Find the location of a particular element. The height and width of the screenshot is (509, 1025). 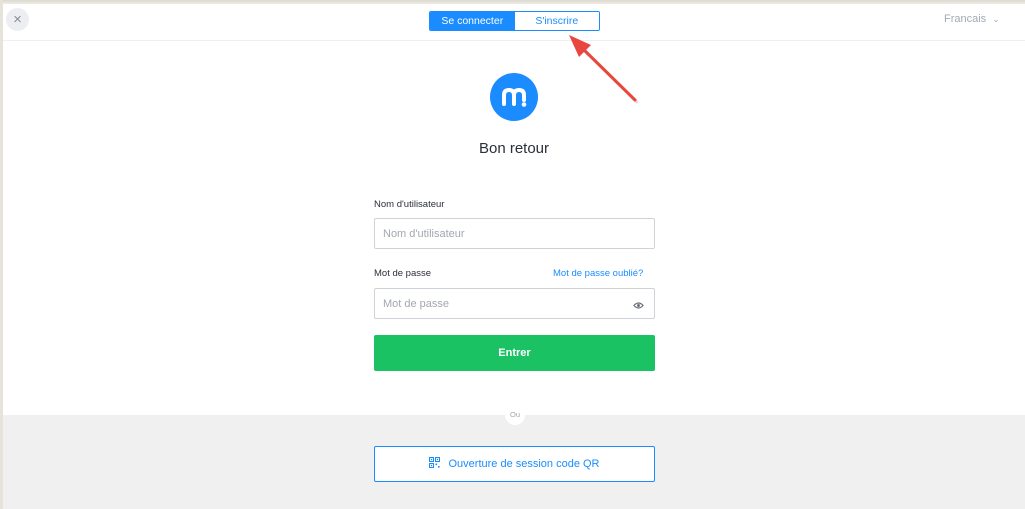

close-button: × is located at coordinates (17, 19).